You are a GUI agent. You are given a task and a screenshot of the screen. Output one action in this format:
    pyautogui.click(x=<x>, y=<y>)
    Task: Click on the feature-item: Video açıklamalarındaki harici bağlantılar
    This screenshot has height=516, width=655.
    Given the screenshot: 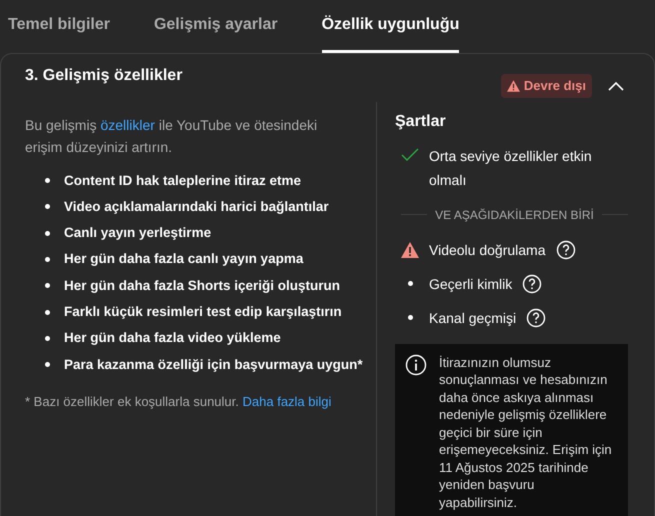 What is the action you would take?
    pyautogui.click(x=196, y=207)
    